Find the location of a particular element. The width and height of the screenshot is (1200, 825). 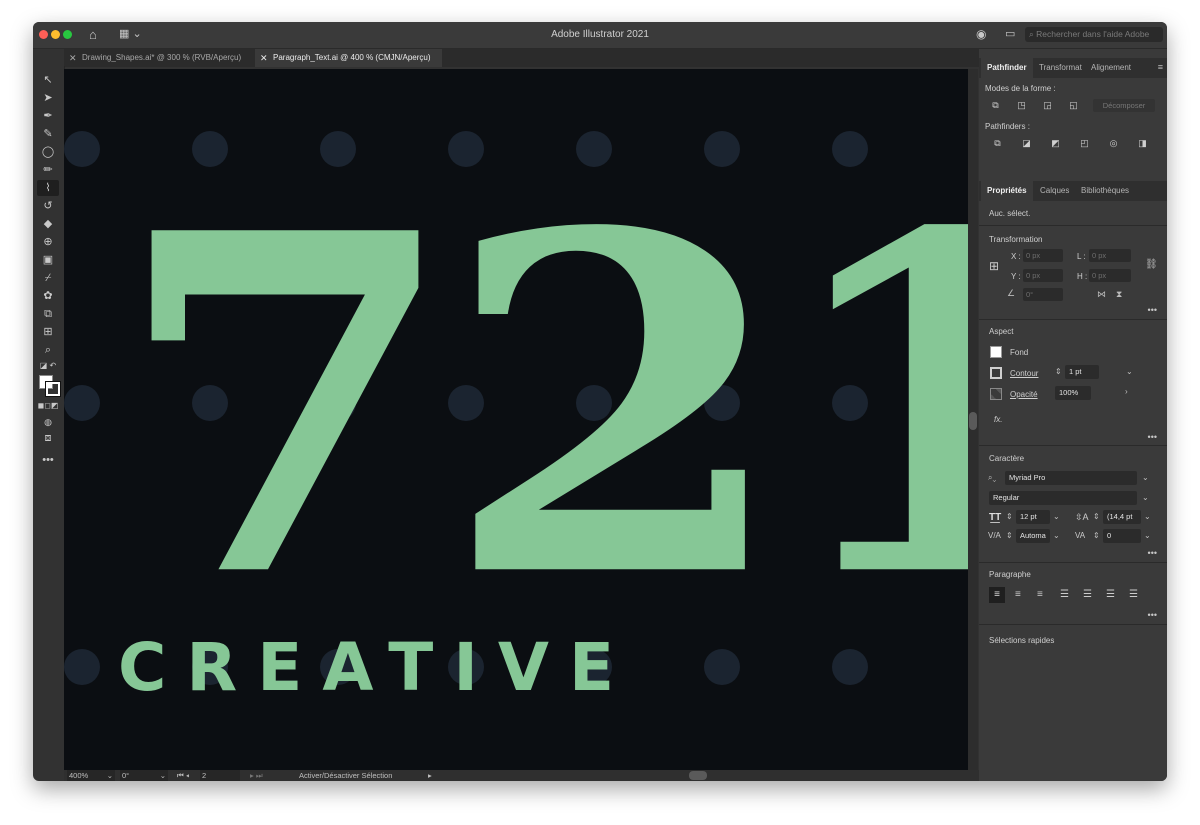

h-field: 0 px is located at coordinates (1110, 275).